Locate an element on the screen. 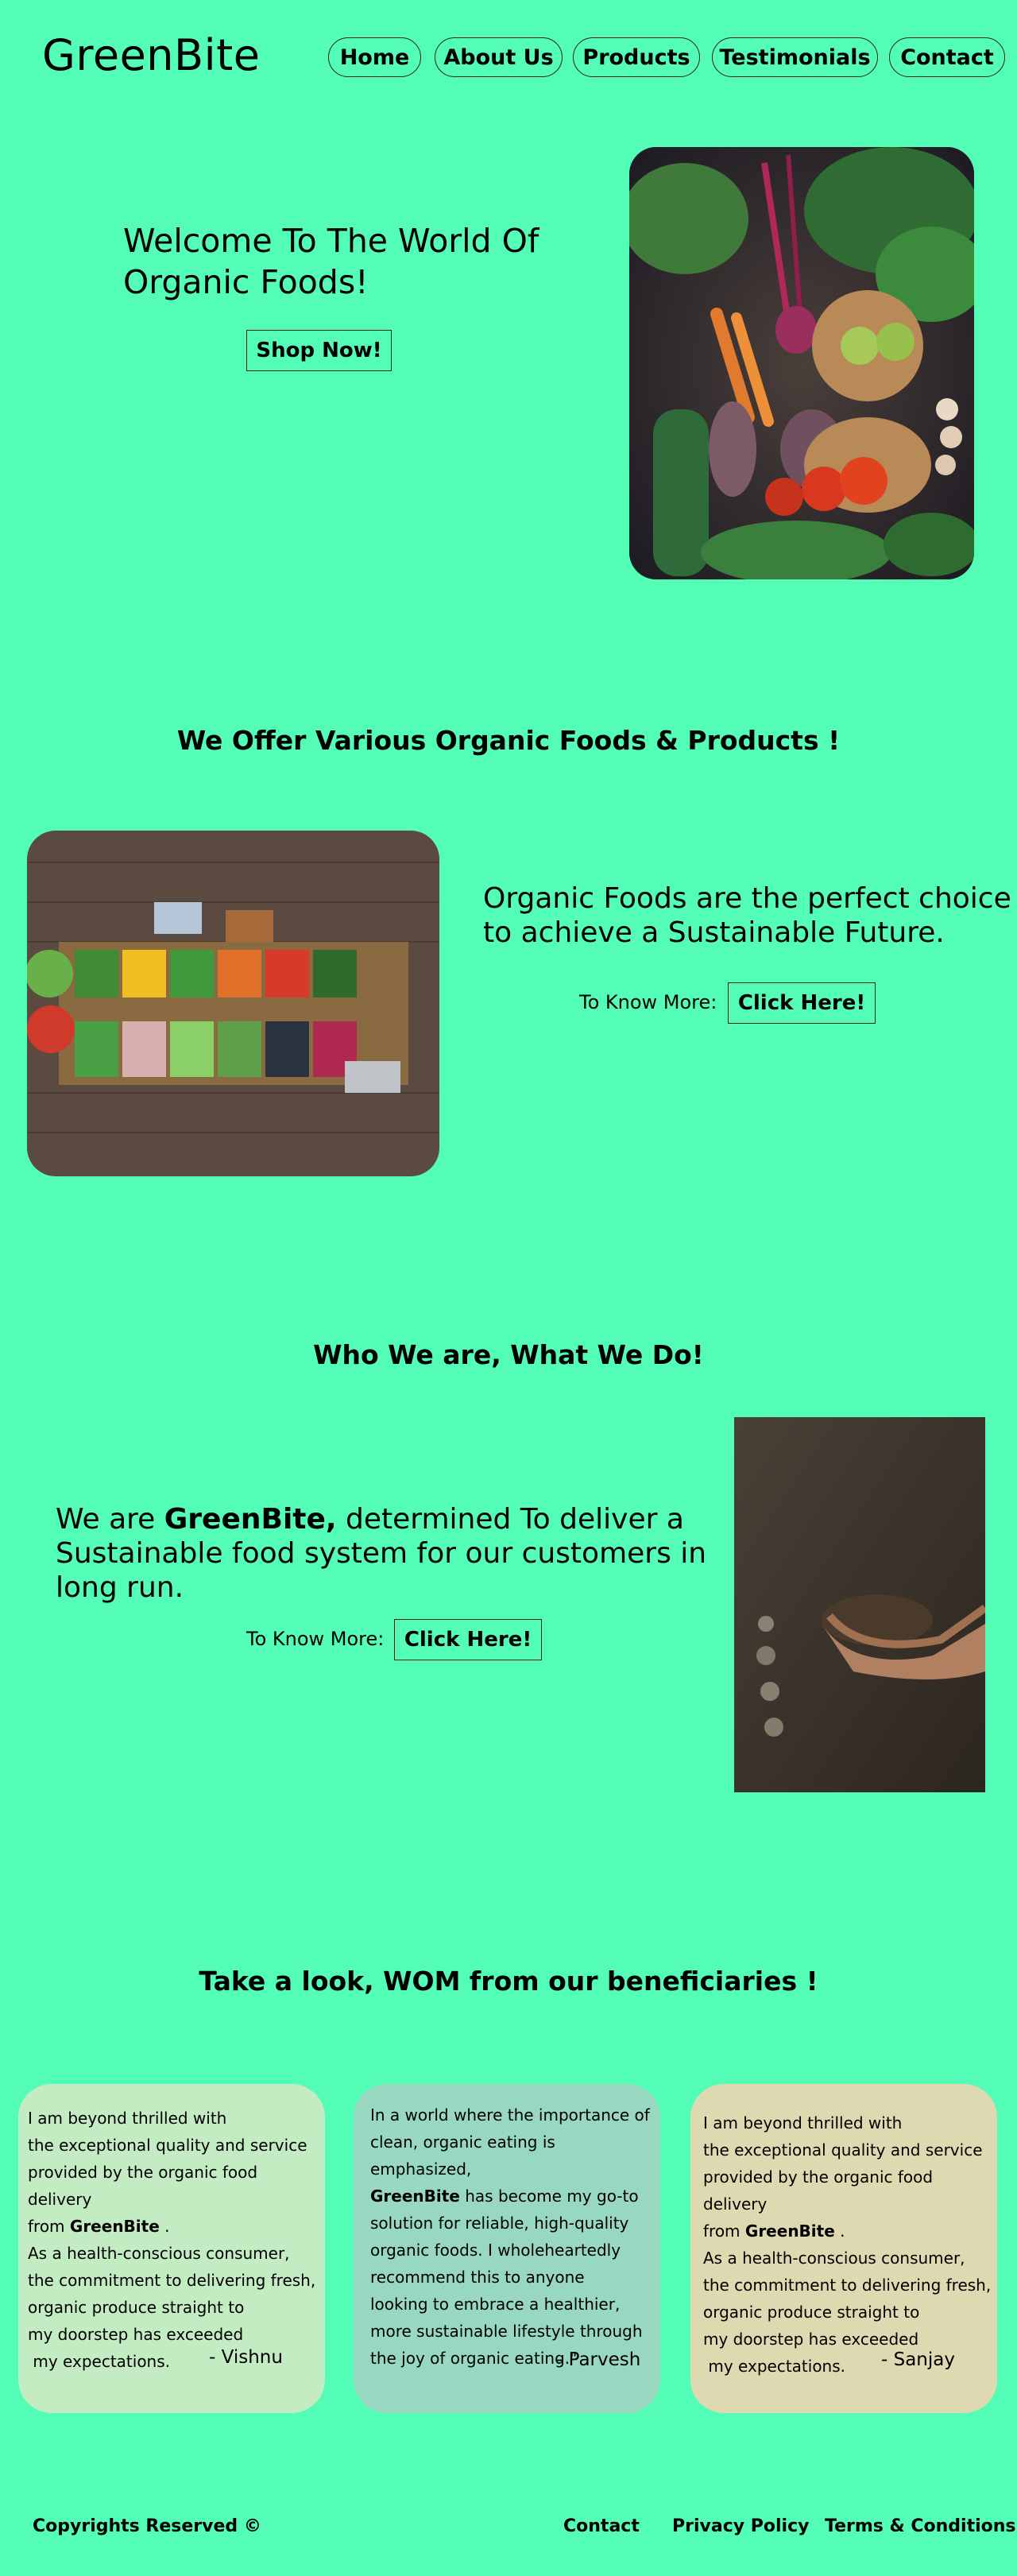  products-know-more-label: To Know More: is located at coordinates (648, 1002).